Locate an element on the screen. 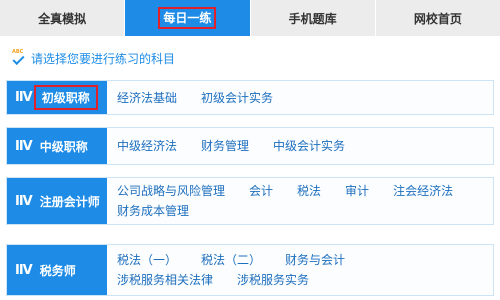  tab-label: 每日一练 is located at coordinates (187, 18).